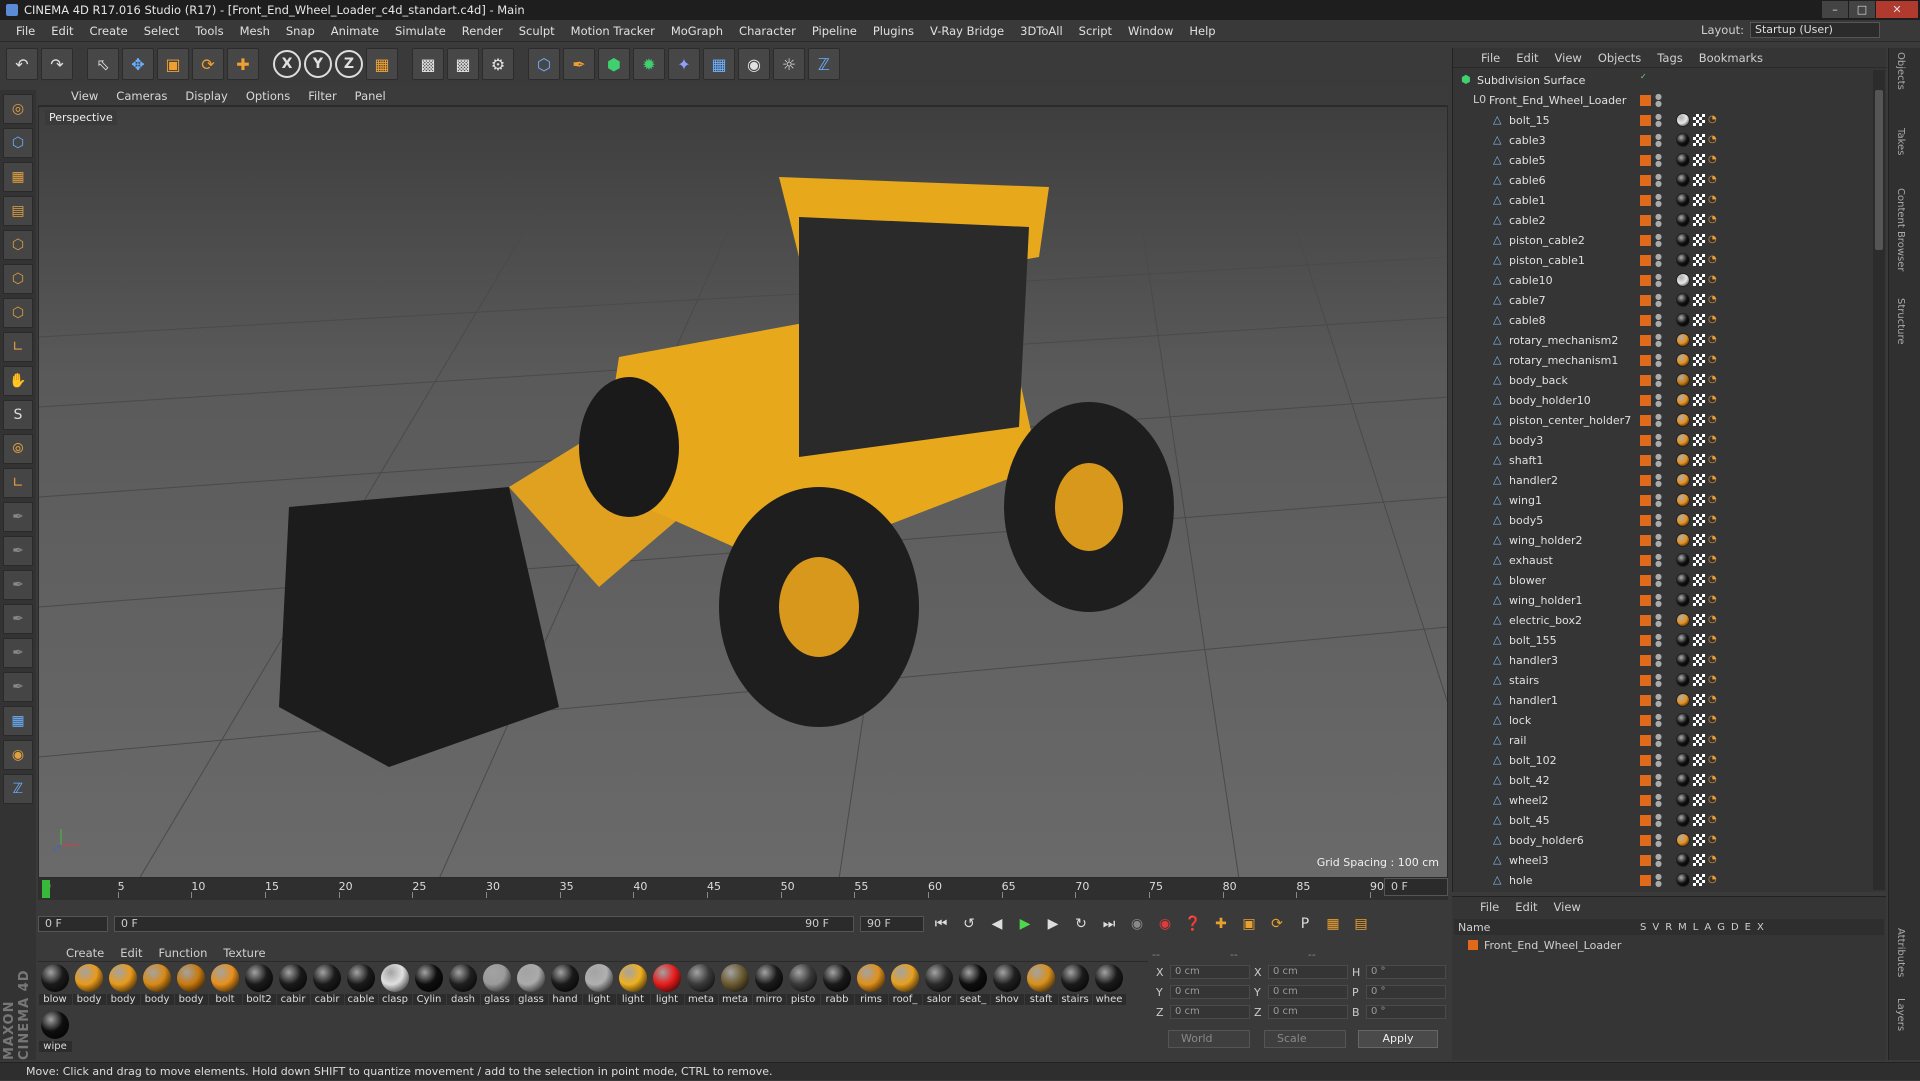  Describe the element at coordinates (1210, 1012) in the screenshot. I see `coords-value-field: 0 cm` at that location.